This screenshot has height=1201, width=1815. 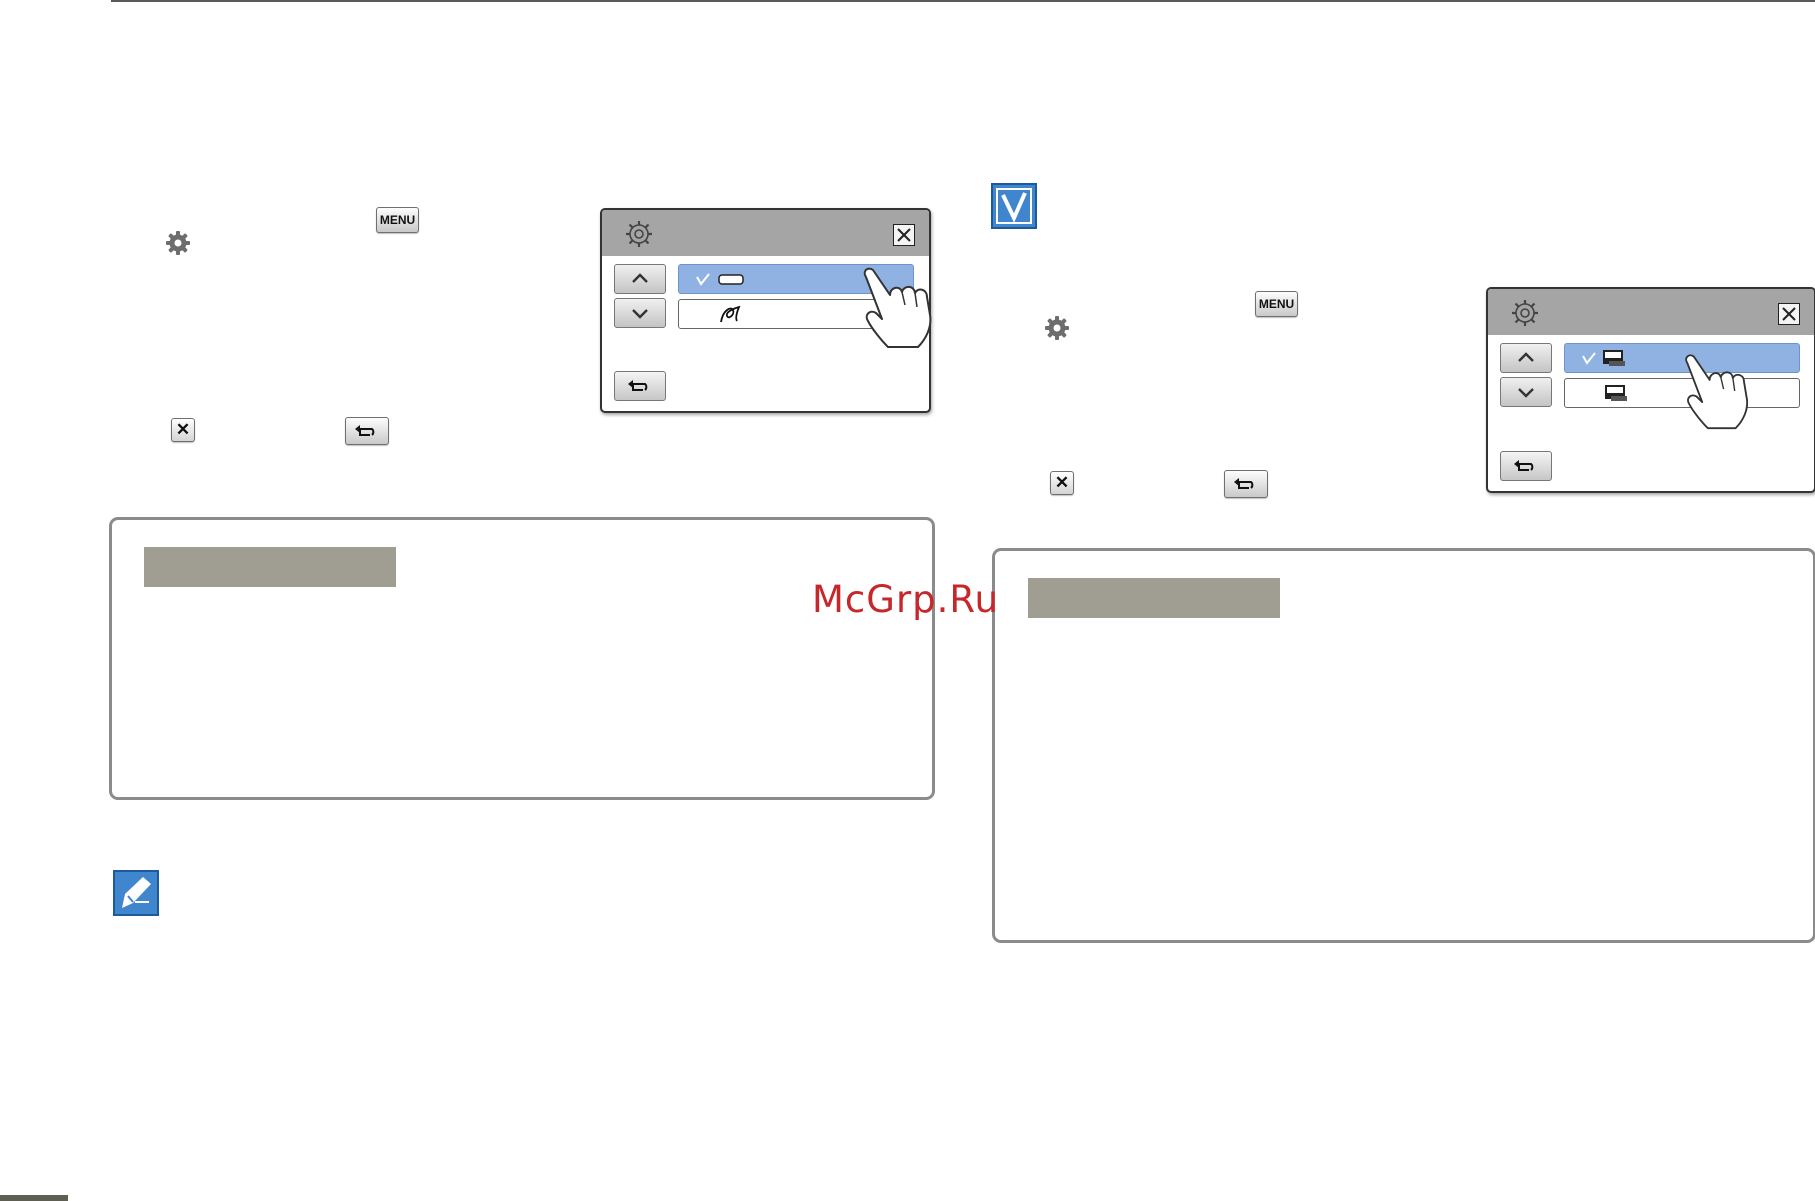 I want to click on checkbox-icon, so click(x=1014, y=206).